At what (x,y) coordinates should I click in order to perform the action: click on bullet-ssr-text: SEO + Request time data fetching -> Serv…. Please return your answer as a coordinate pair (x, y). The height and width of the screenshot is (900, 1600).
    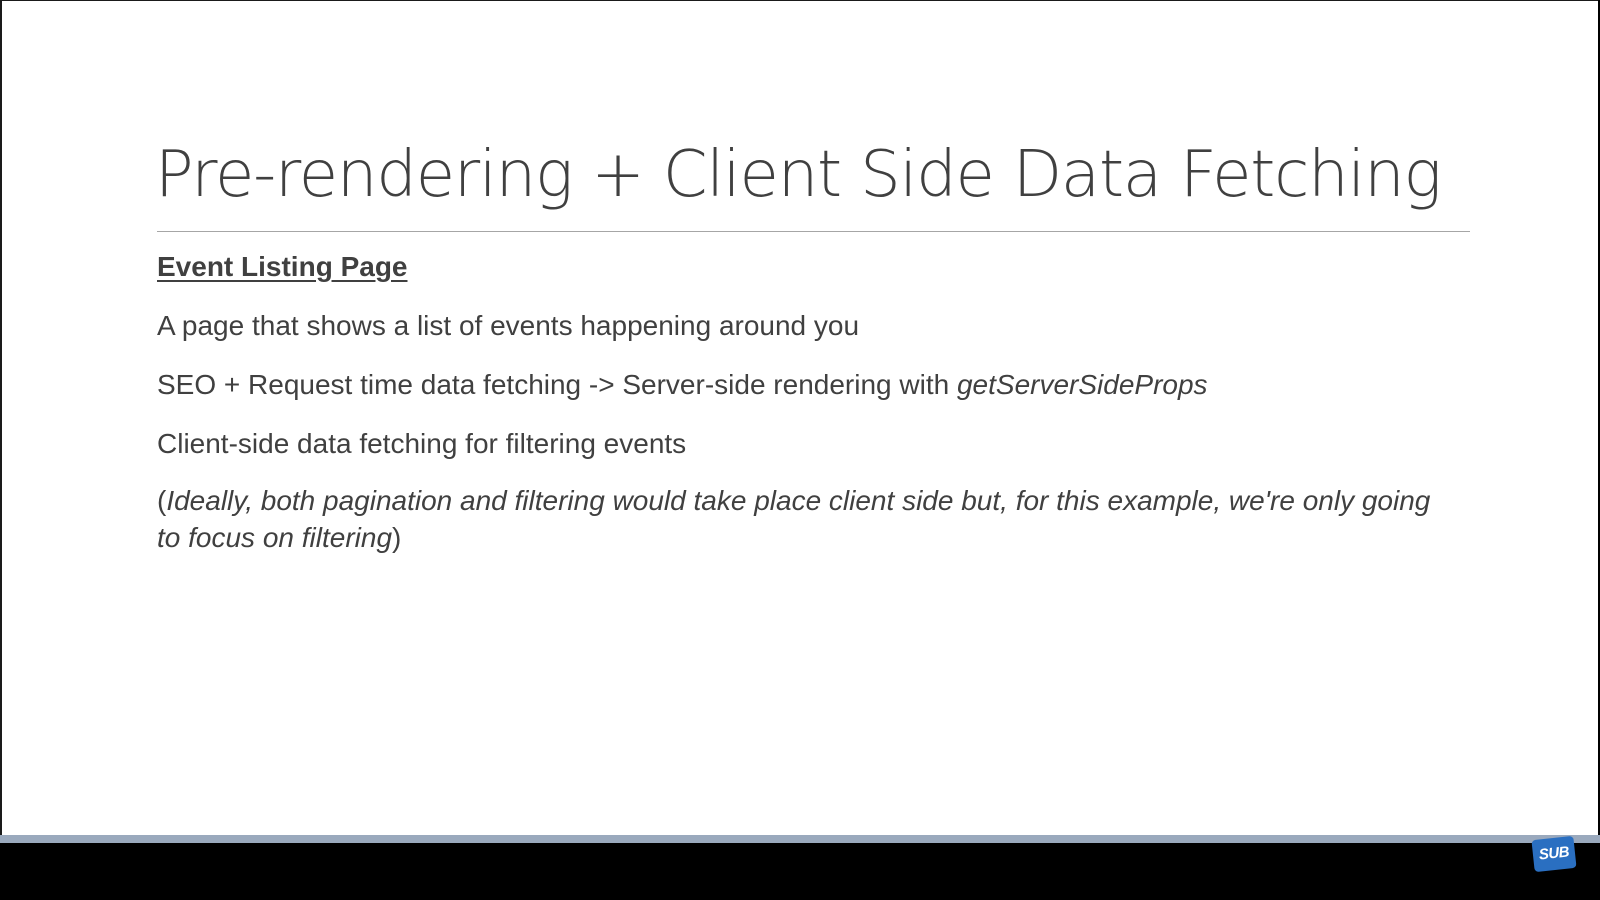
    Looking at the image, I should click on (557, 384).